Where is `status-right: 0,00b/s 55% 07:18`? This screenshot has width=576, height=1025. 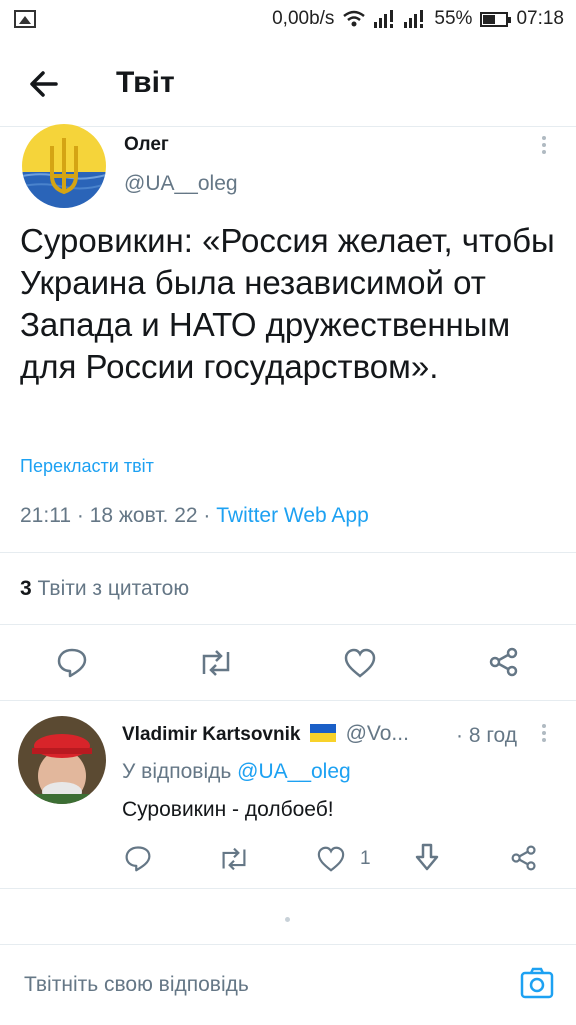
status-right: 0,00b/s 55% 07:18 is located at coordinates (418, 19).